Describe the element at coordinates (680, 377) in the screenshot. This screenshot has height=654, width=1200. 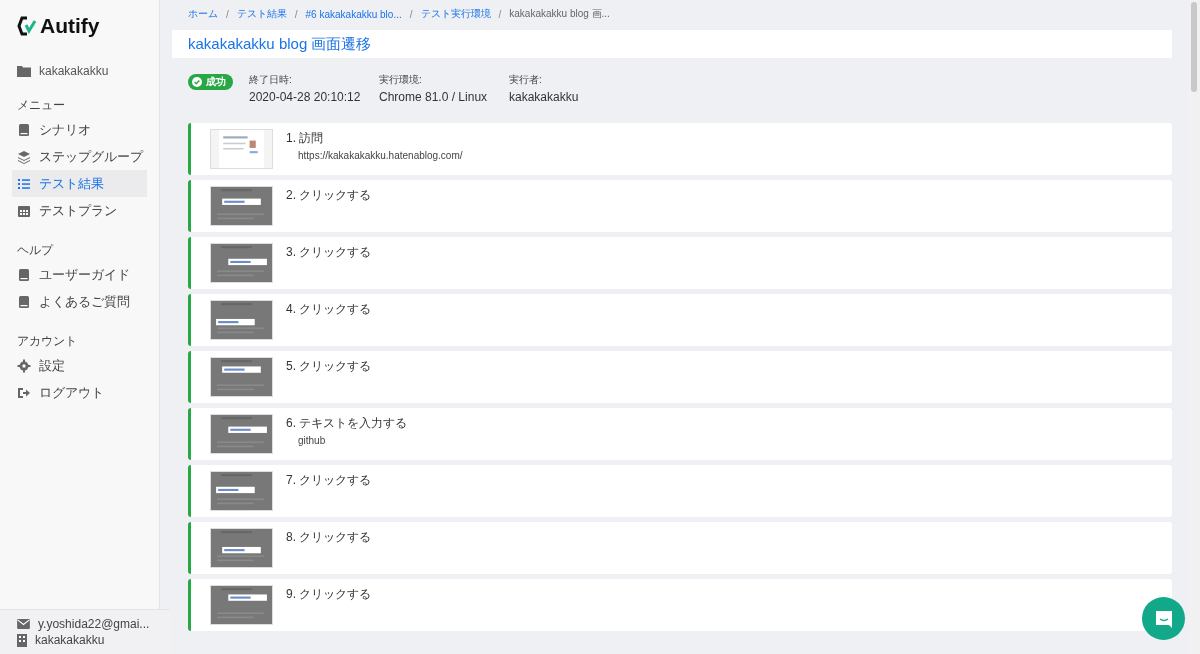
I see `step-card: 5. クリックする` at that location.